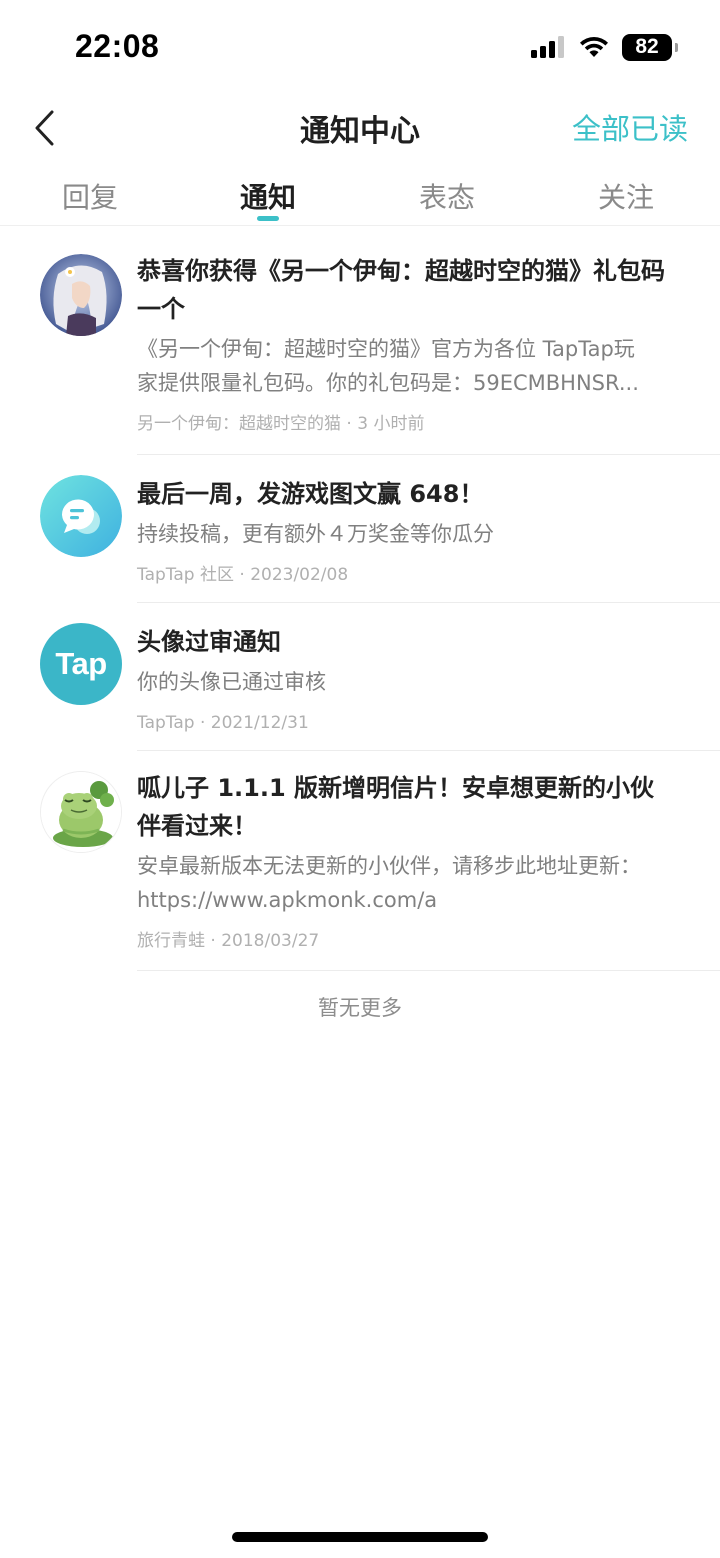  What do you see at coordinates (403, 723) in the screenshot?
I see `notification-meta: TapTap · 2021/12/31` at bounding box center [403, 723].